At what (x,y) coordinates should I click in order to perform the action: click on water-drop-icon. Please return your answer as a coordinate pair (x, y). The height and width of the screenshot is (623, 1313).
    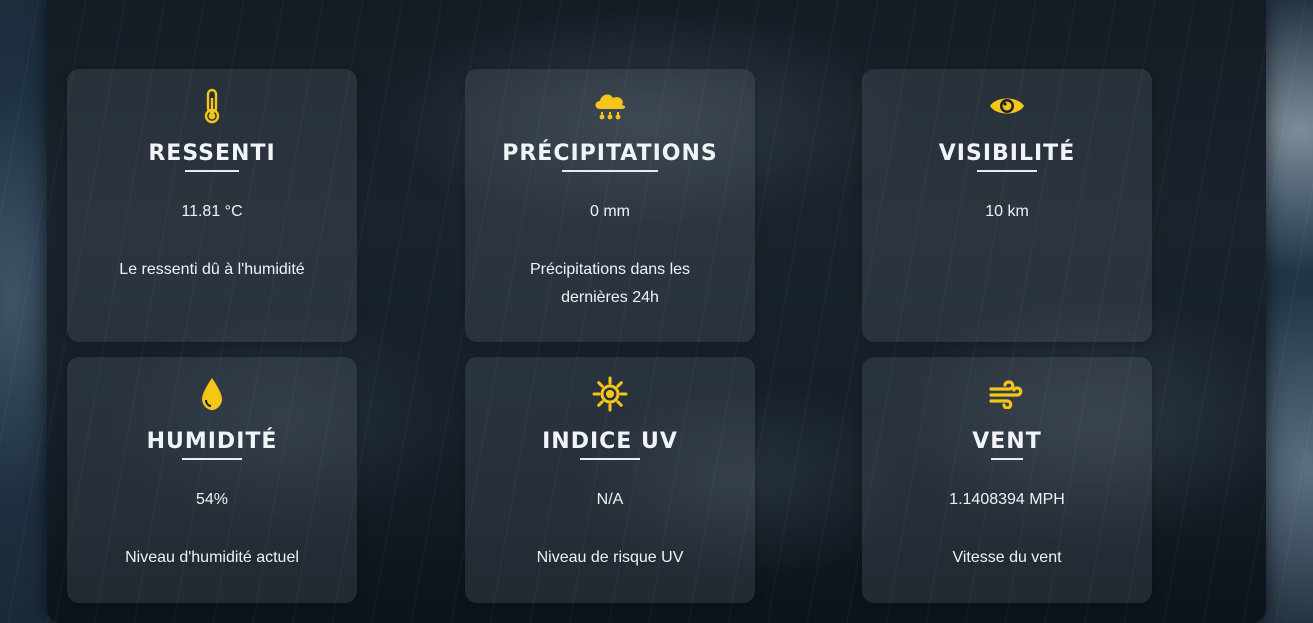
    Looking at the image, I should click on (212, 394).